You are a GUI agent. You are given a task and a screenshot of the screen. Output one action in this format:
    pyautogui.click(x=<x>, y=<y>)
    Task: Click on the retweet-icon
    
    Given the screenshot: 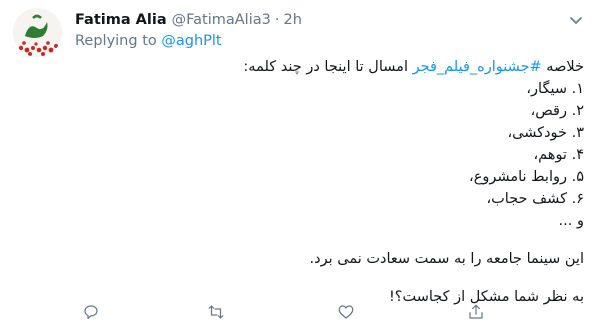 What is the action you would take?
    pyautogui.click(x=216, y=312)
    